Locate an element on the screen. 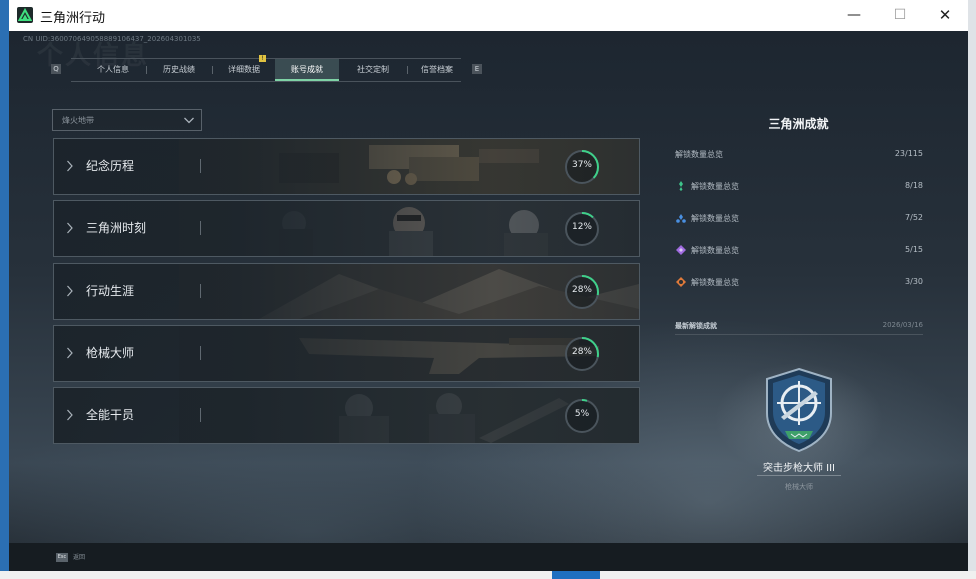 Image resolution: width=976 pixels, height=579 pixels. nav-right-key: E is located at coordinates (477, 69).